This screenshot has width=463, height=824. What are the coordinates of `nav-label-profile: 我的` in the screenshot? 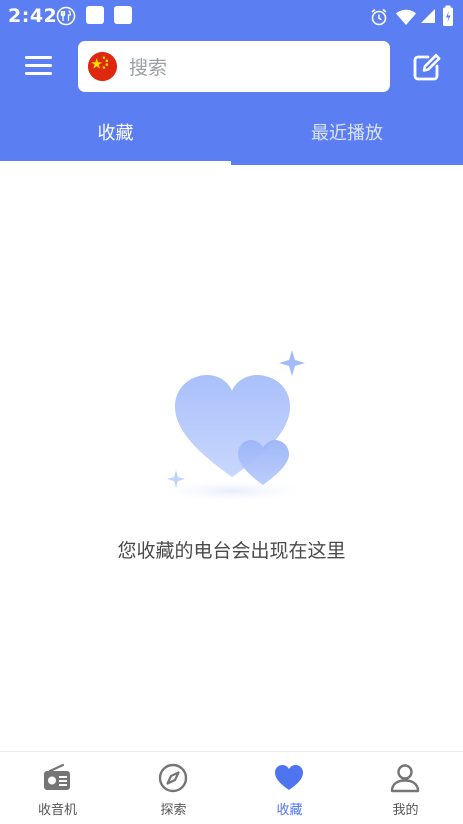 It's located at (405, 810).